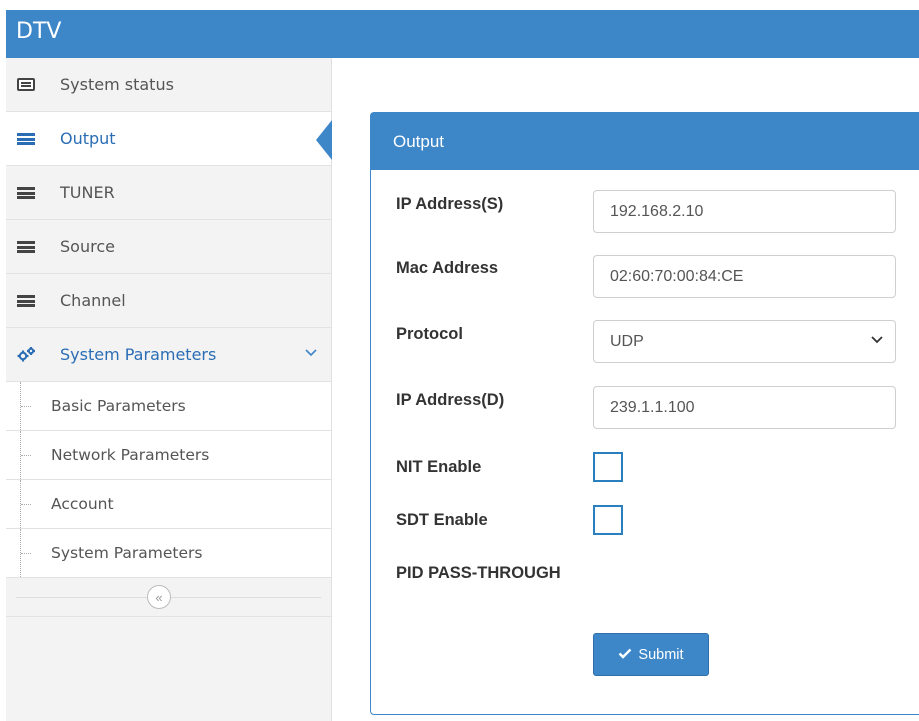 This screenshot has height=721, width=919. What do you see at coordinates (168, 247) in the screenshot?
I see `sidebar-item-source: Source` at bounding box center [168, 247].